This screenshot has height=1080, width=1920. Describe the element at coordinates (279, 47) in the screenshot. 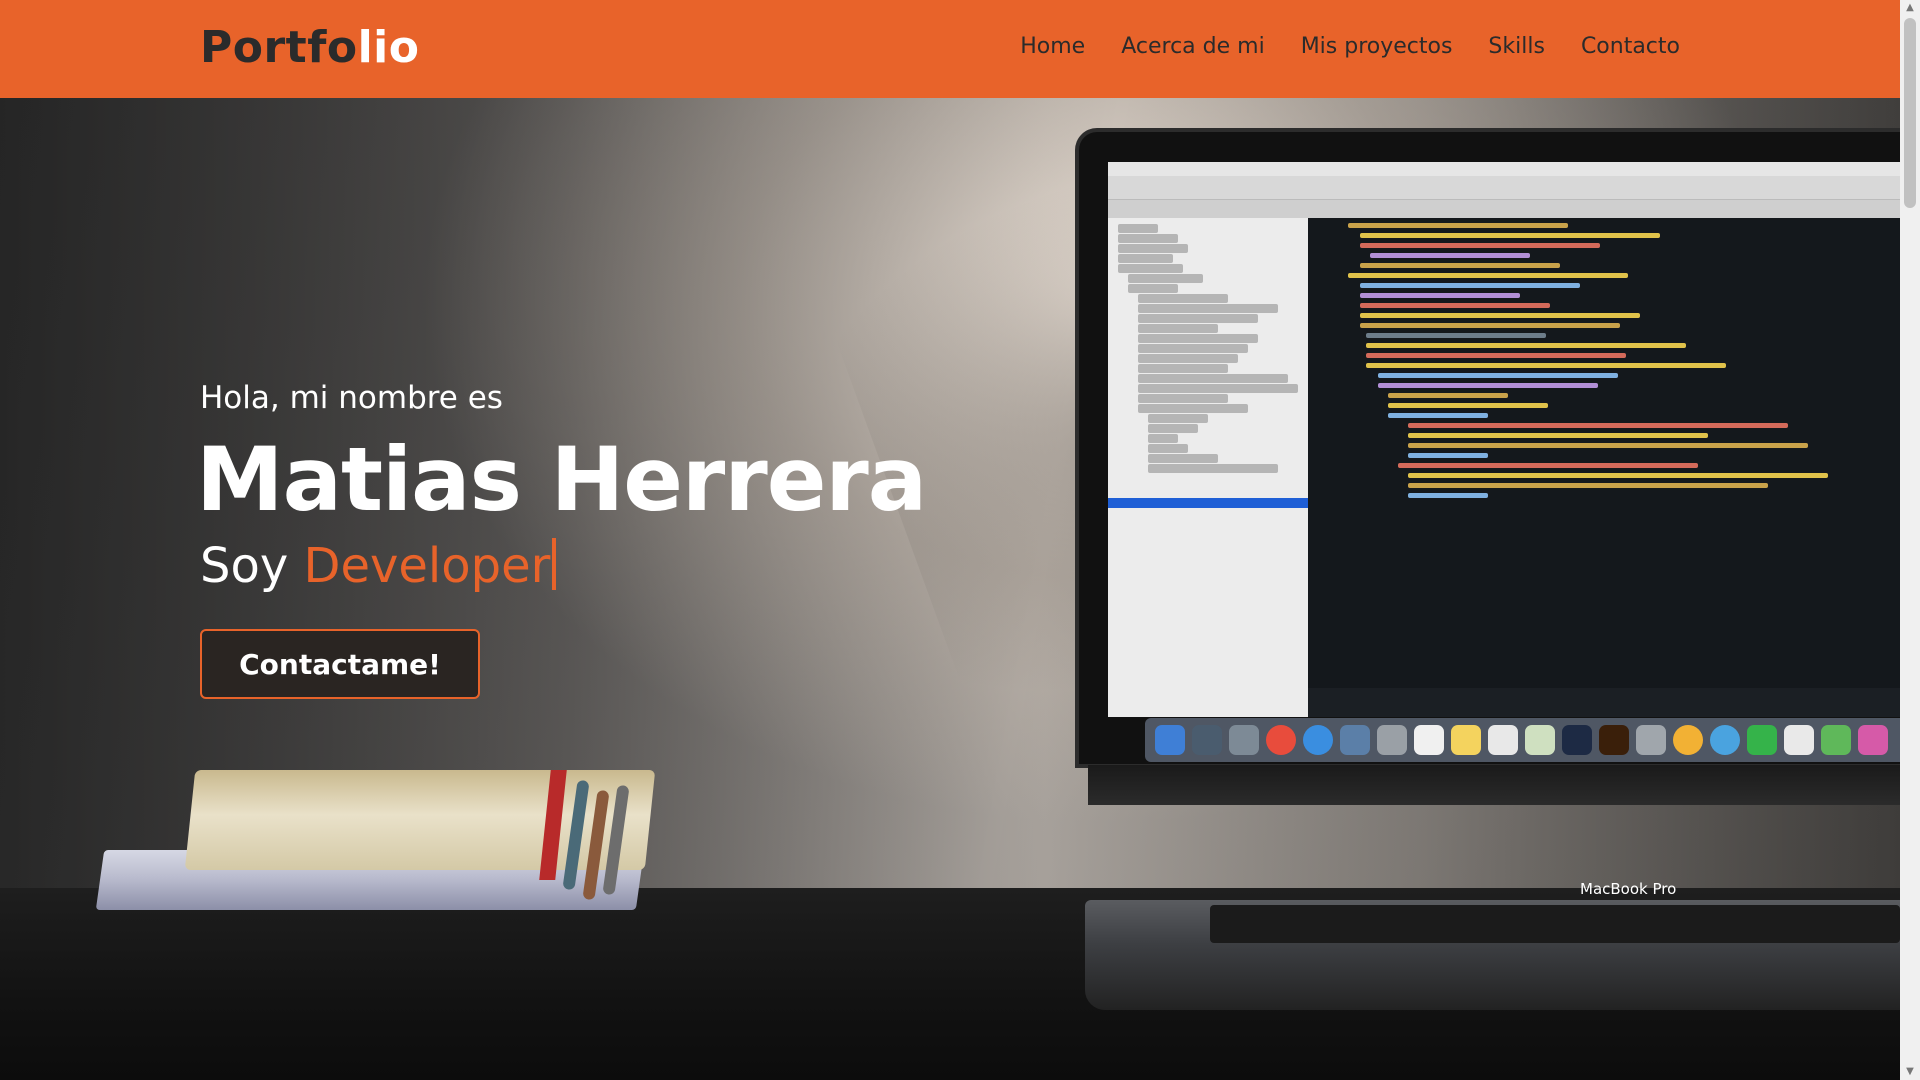

I see `brand-main: Portfo` at that location.